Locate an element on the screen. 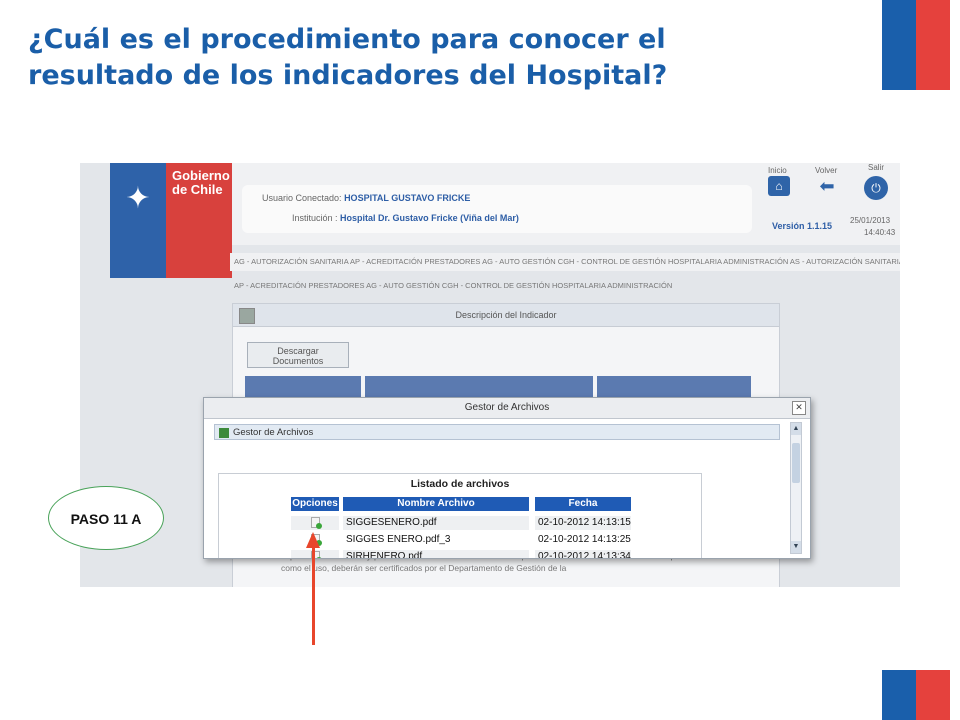 This screenshot has width=960, height=720. file-manager-icon is located at coordinates (224, 433).